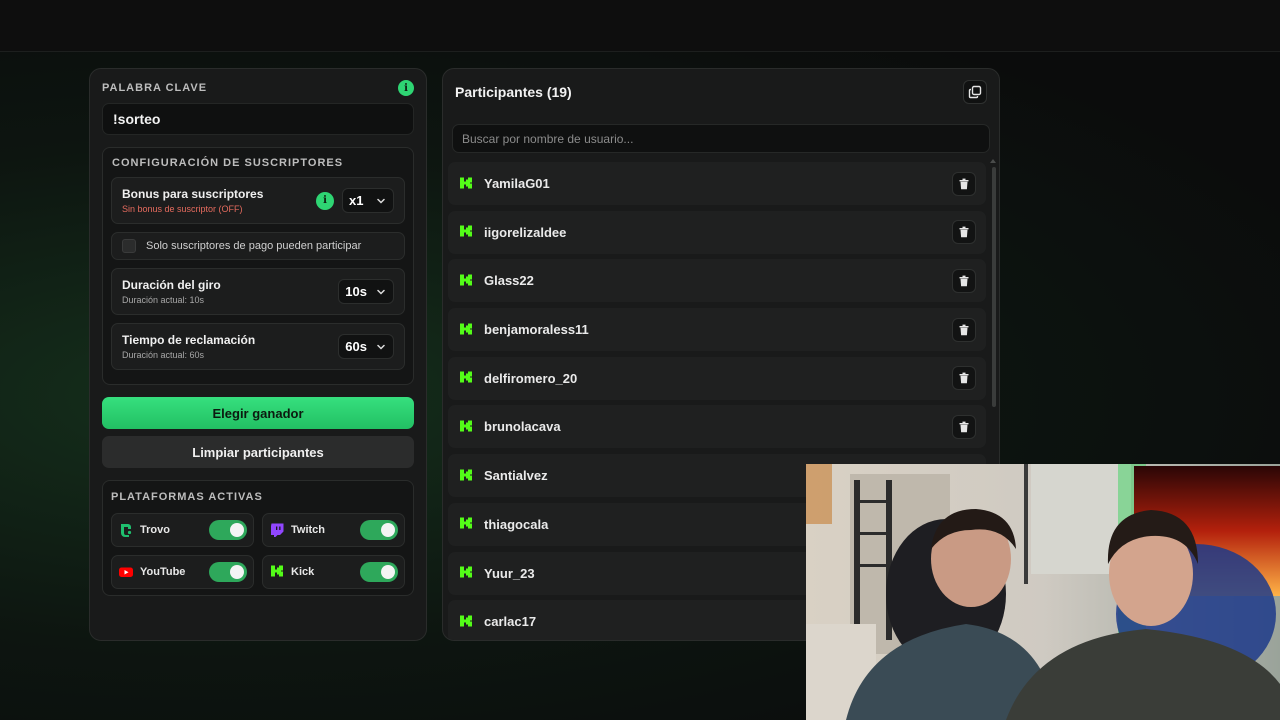  Describe the element at coordinates (193, 194) in the screenshot. I see `bonus-title: Bonus para suscriptores` at that location.